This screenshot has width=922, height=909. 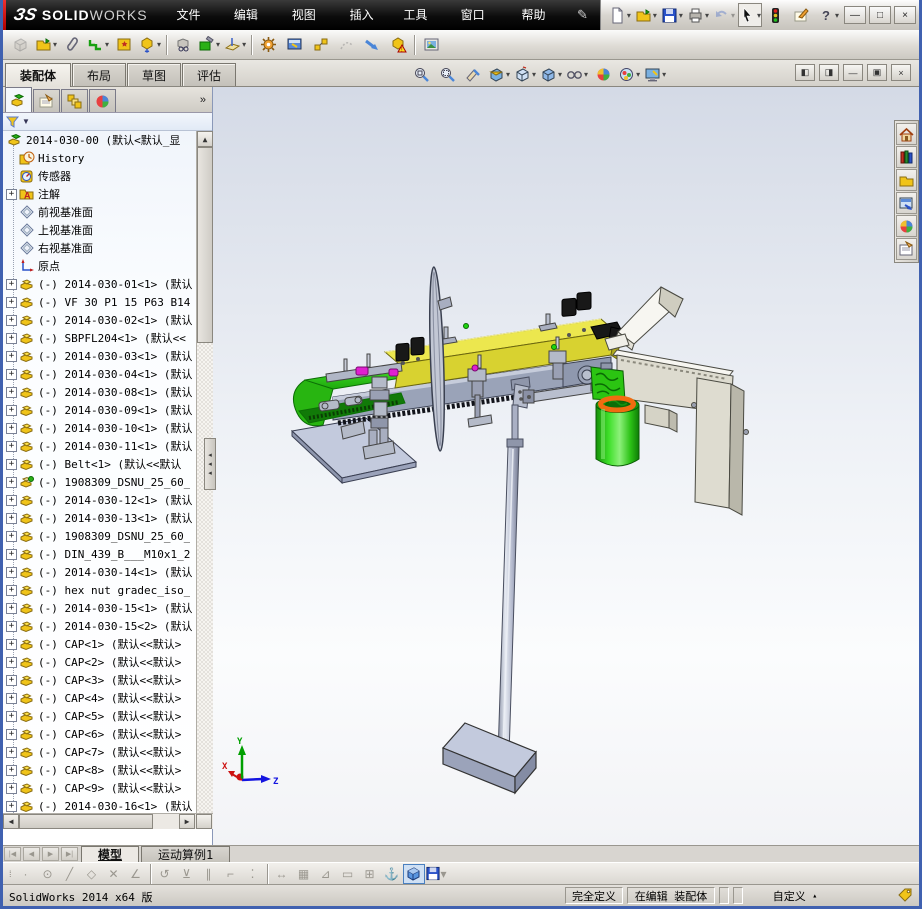 I want to click on display-style-button: ▾, so click(x=551, y=74).